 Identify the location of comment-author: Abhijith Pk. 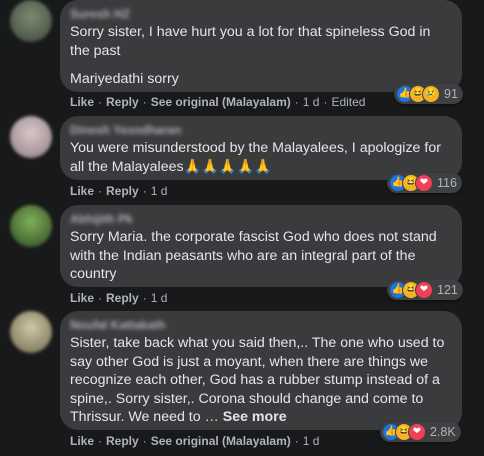
(261, 219).